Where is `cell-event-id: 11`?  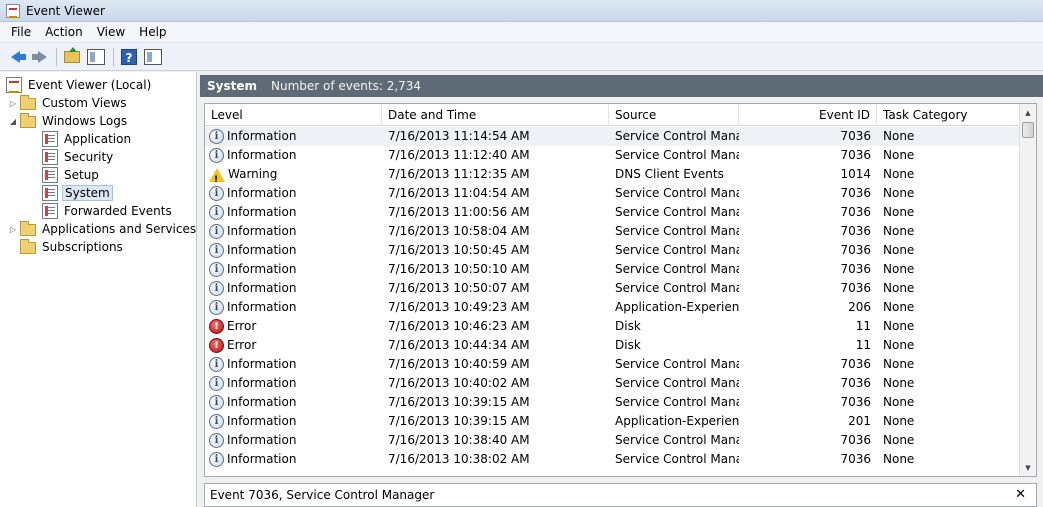
cell-event-id: 11 is located at coordinates (863, 345).